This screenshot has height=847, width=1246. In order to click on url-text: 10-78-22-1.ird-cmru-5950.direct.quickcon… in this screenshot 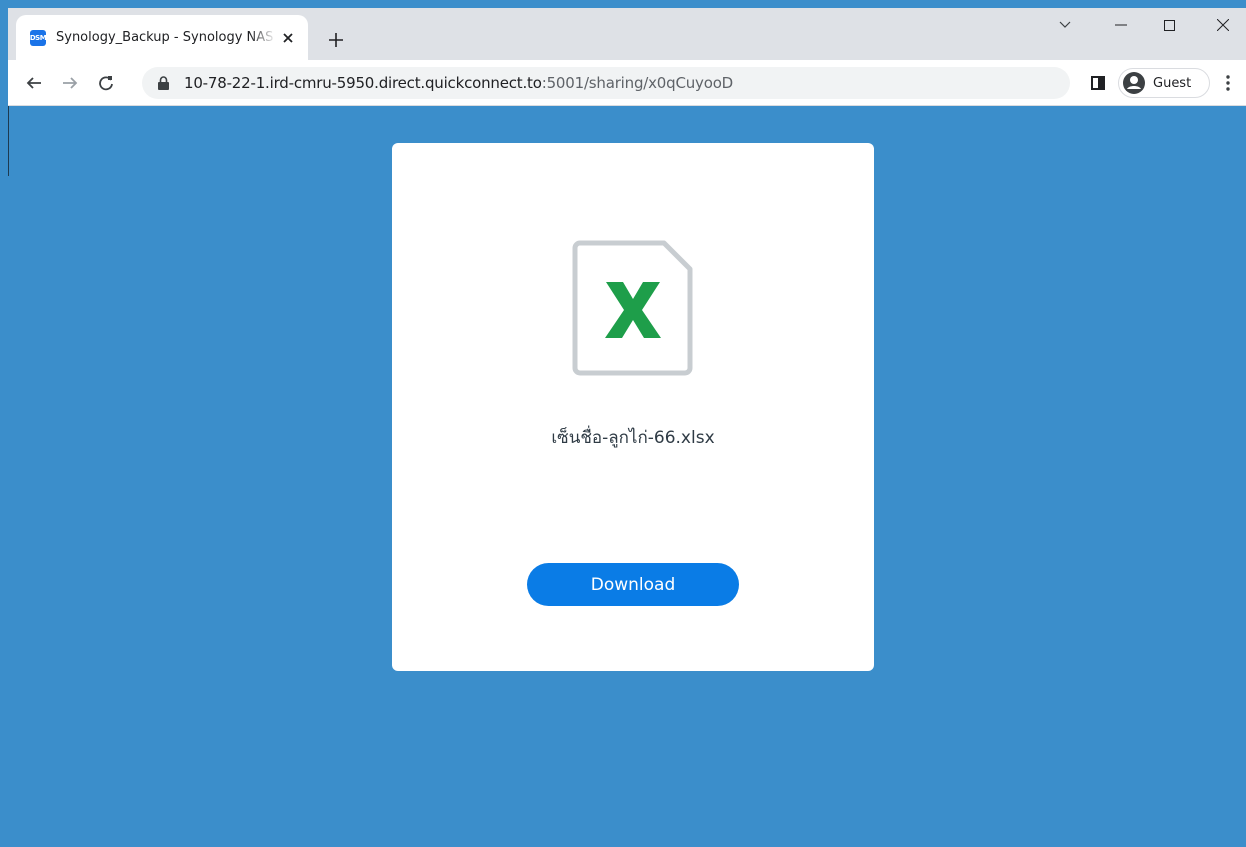, I will do `click(458, 83)`.